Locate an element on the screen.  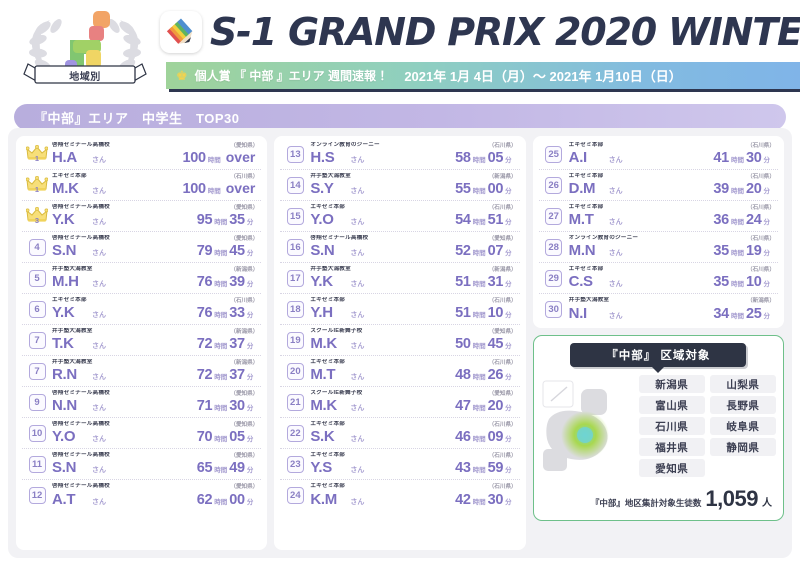
table-row: 12 啓翔ゼミナール高橋校 A.T さん 62 時間 00 分 （愛知県） is located at coordinates (141, 495).